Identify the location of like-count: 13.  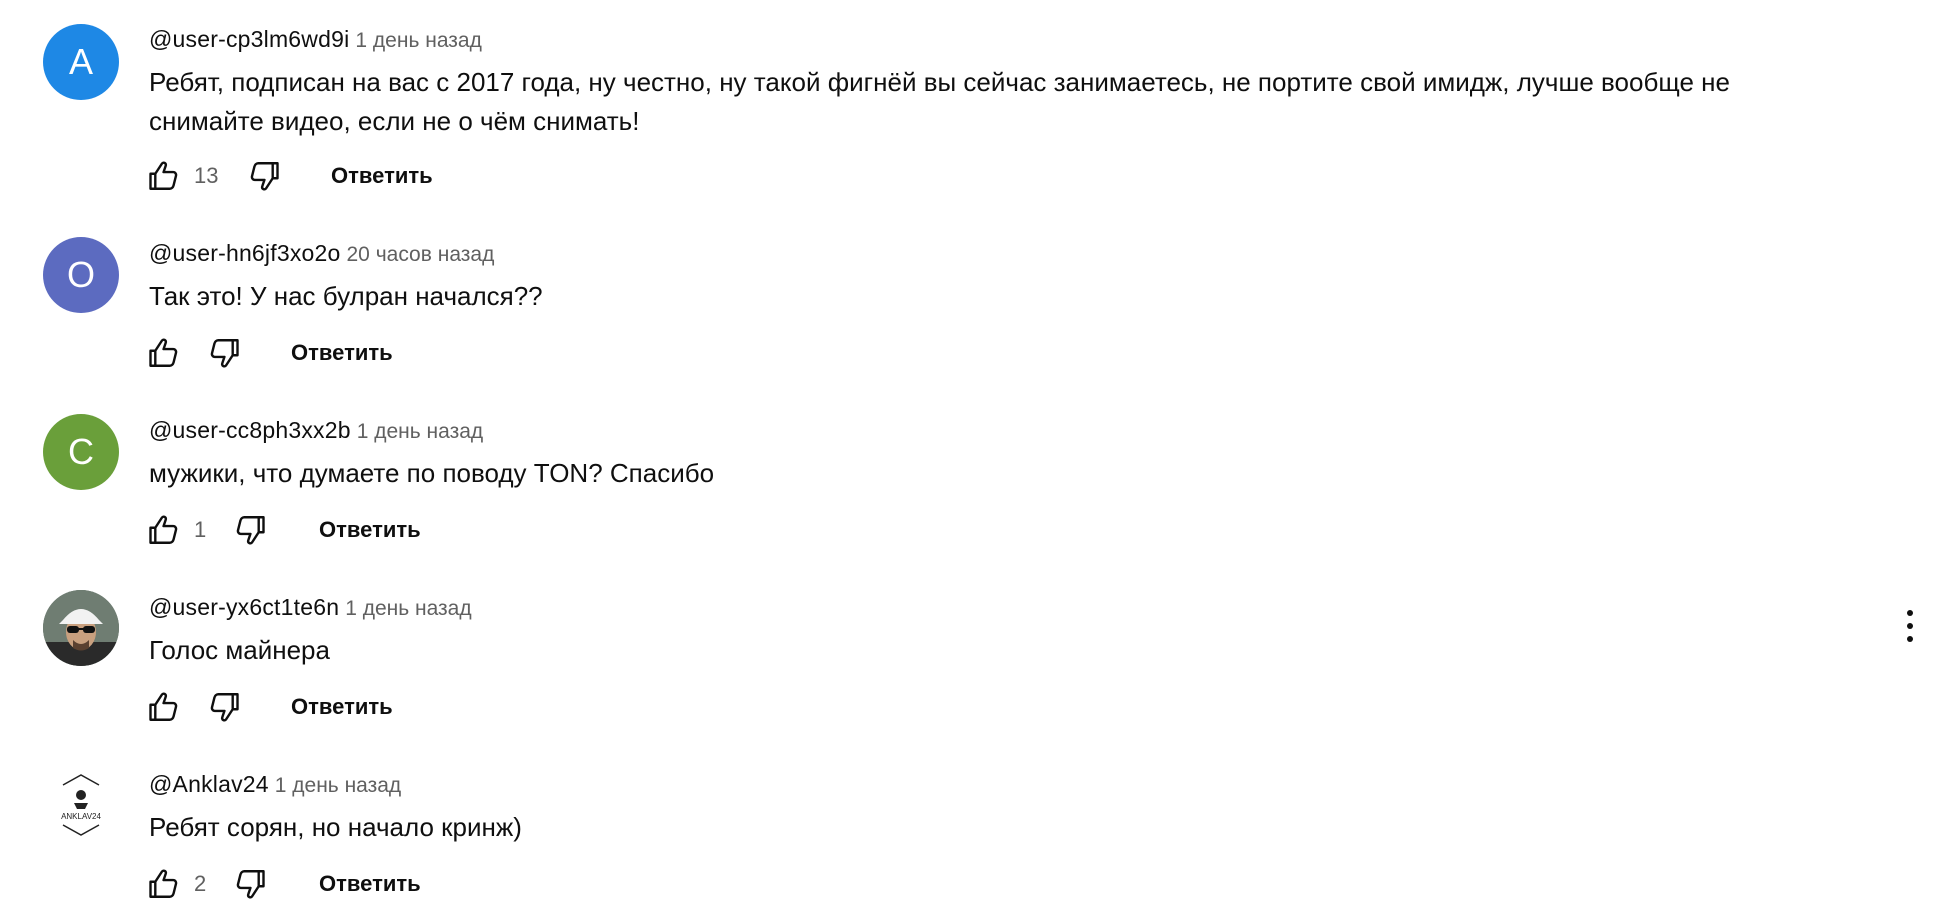
(206, 175).